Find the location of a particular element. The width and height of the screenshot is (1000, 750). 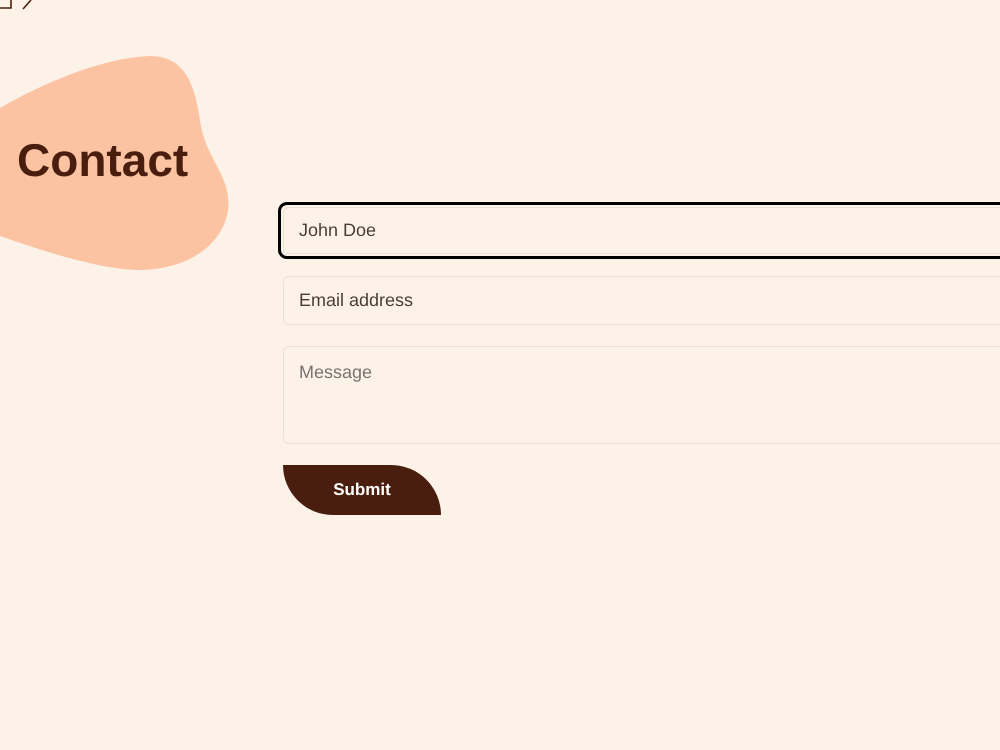

message-field: Message is located at coordinates (641, 395).